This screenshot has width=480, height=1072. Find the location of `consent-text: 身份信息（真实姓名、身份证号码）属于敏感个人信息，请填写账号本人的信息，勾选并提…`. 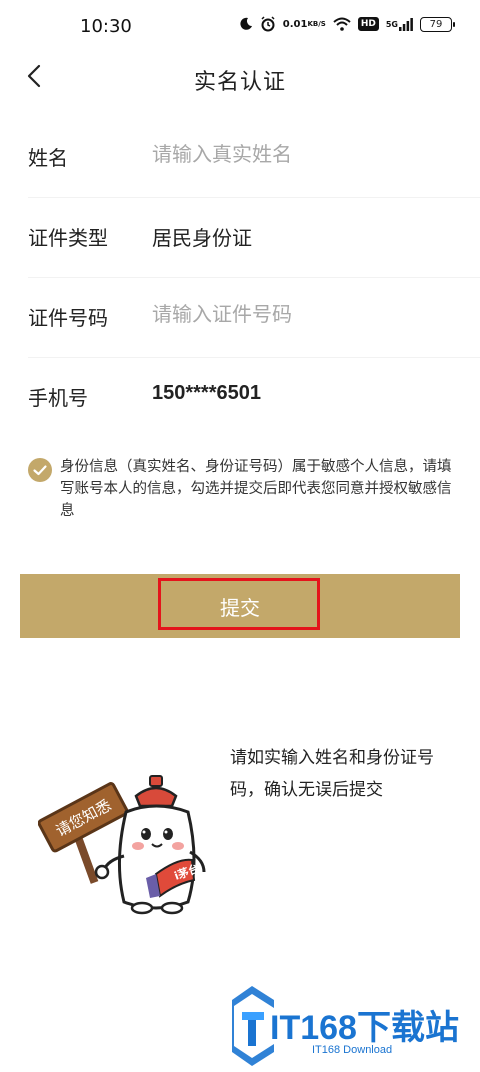

consent-text: 身份信息（真实姓名、身份证号码）属于敏感个人信息，请填写账号本人的信息，勾选并提… is located at coordinates (256, 489).